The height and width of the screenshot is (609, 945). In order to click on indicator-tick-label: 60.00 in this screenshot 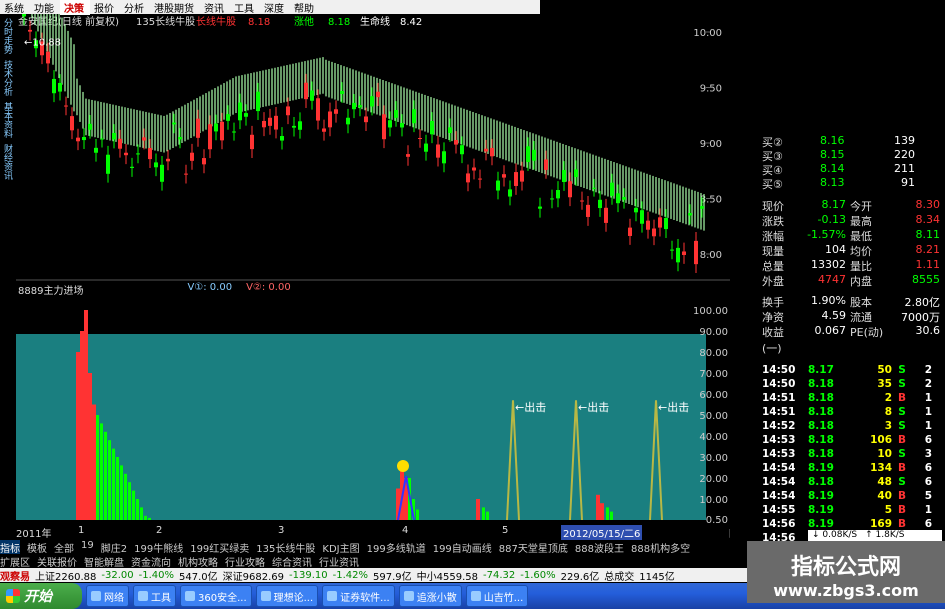, I will do `click(713, 395)`.